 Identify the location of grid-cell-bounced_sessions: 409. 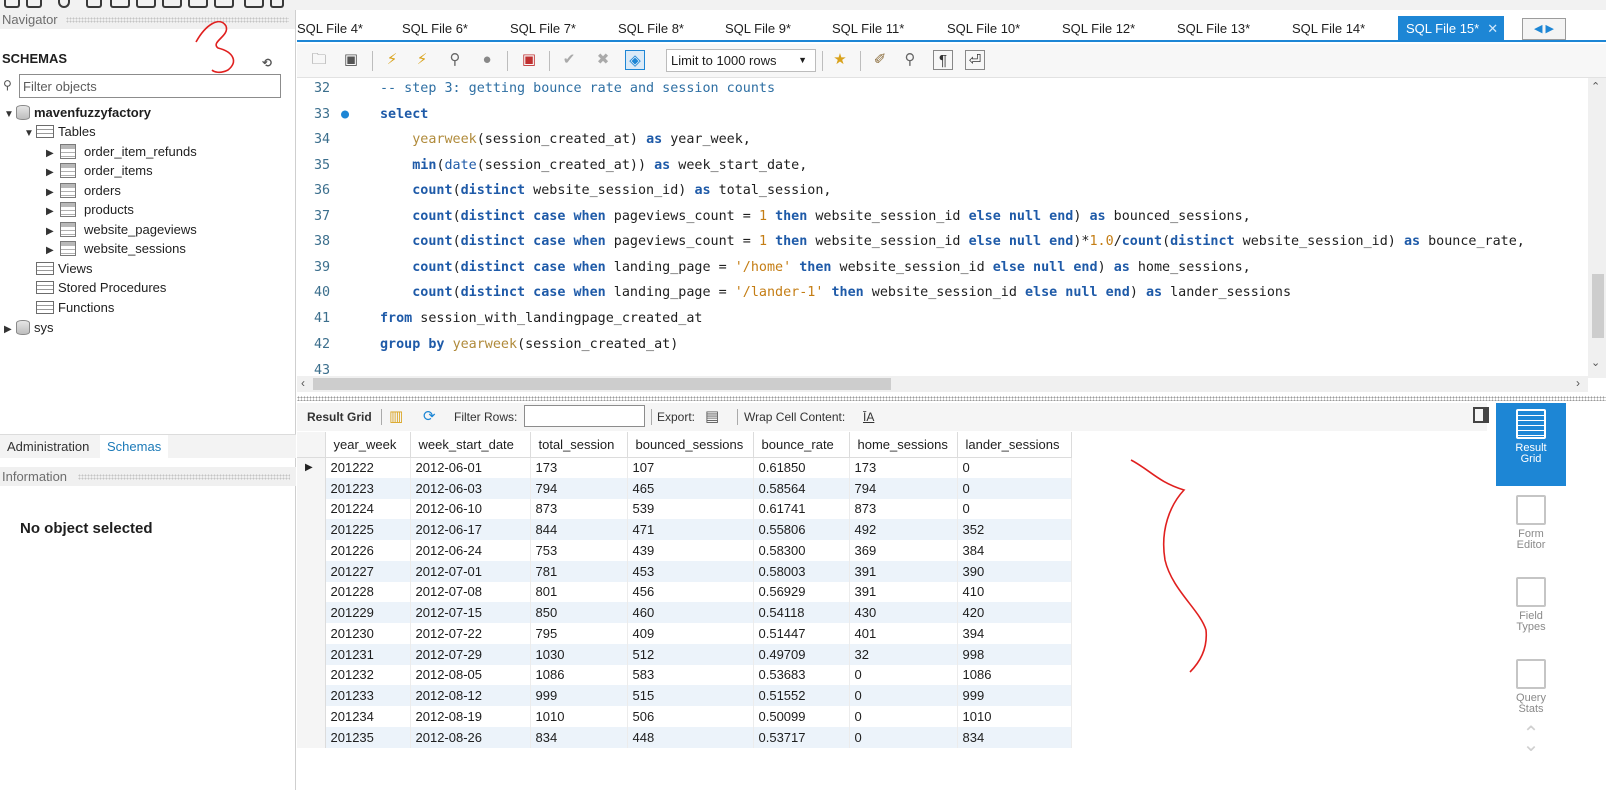
(690, 633).